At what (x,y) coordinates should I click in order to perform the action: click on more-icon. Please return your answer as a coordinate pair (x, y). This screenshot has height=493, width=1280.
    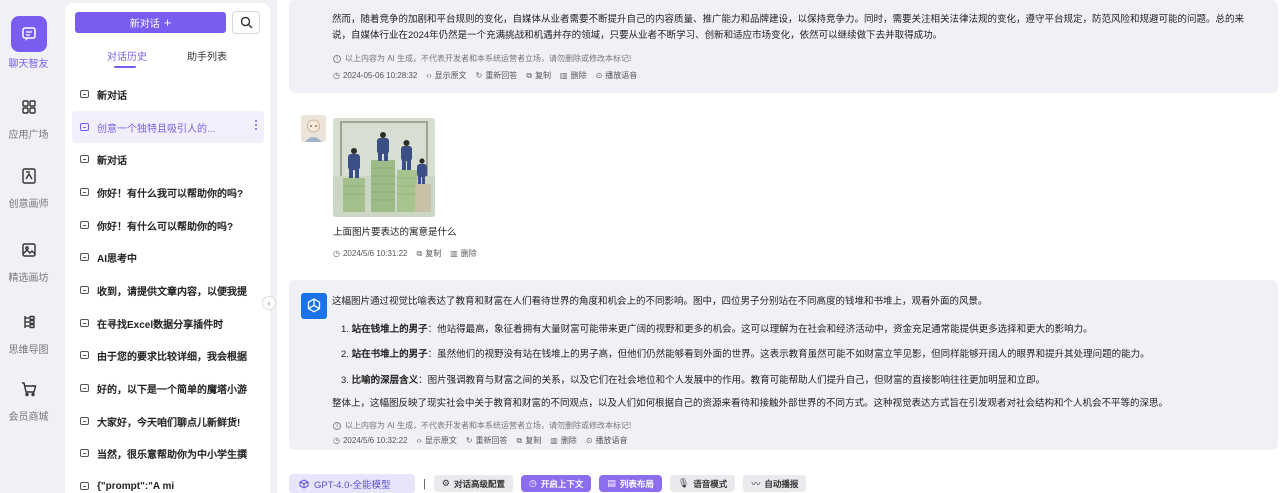
    Looking at the image, I should click on (256, 126).